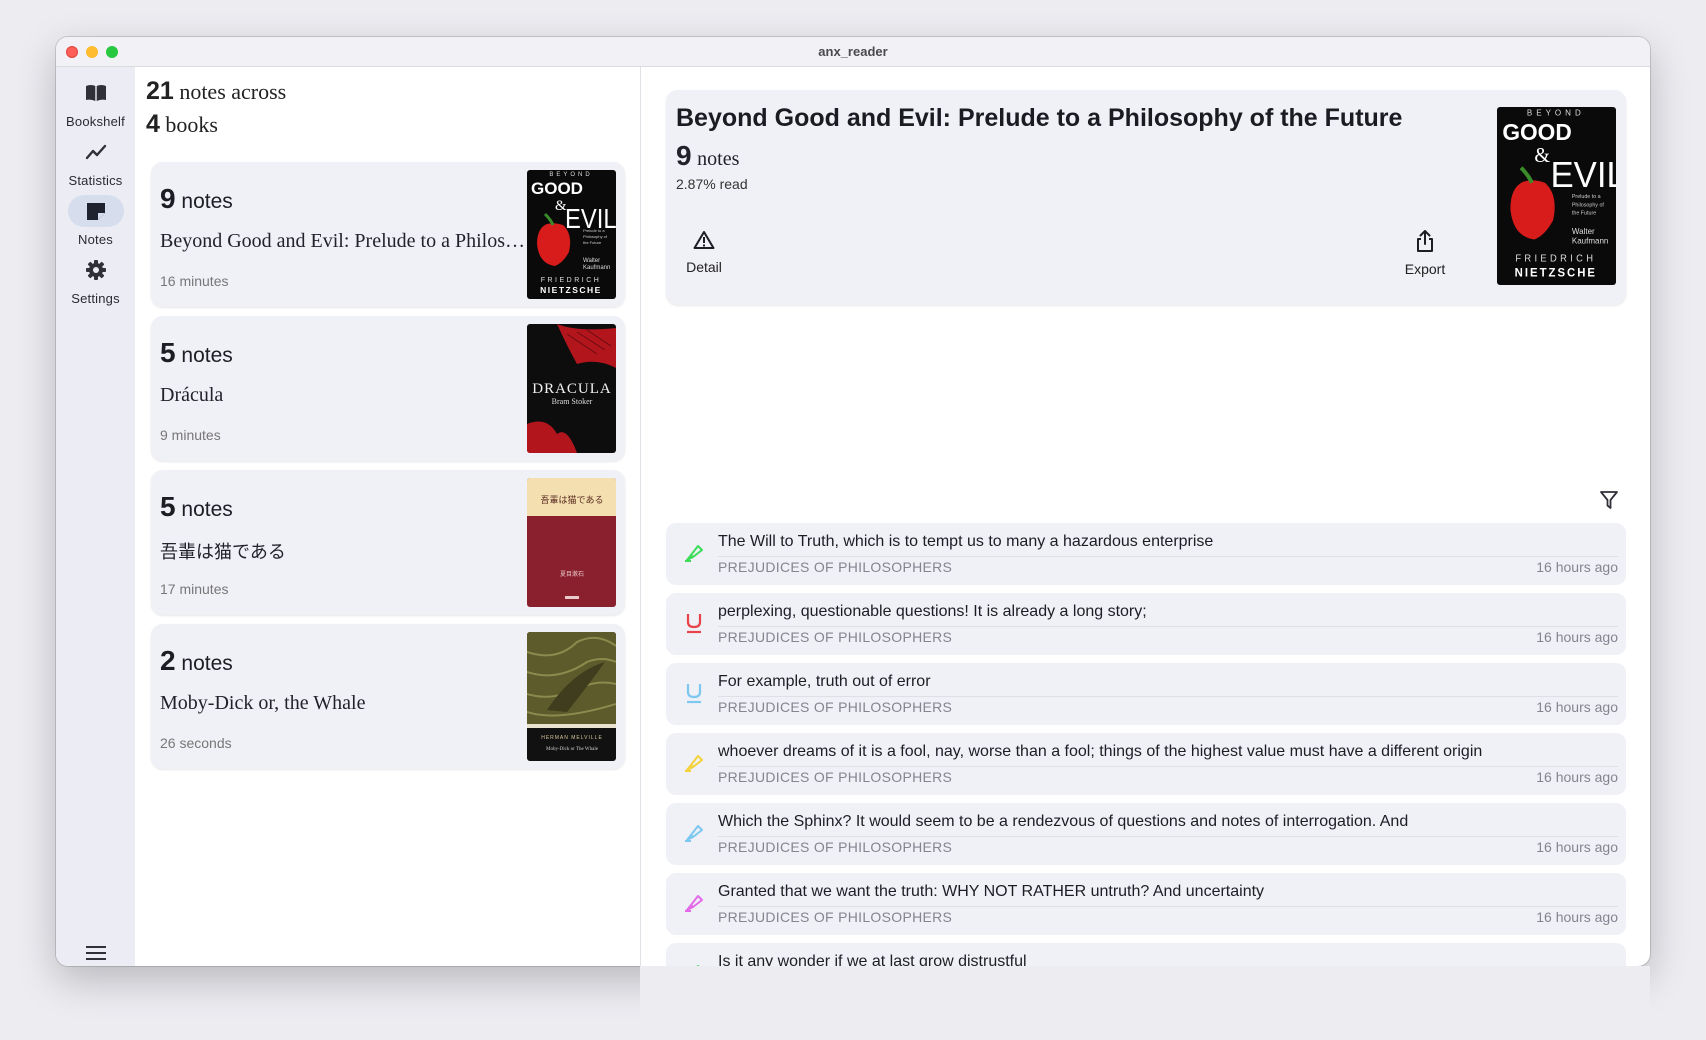 The image size is (1706, 1040). What do you see at coordinates (1425, 269) in the screenshot?
I see `export-button-label: Export` at bounding box center [1425, 269].